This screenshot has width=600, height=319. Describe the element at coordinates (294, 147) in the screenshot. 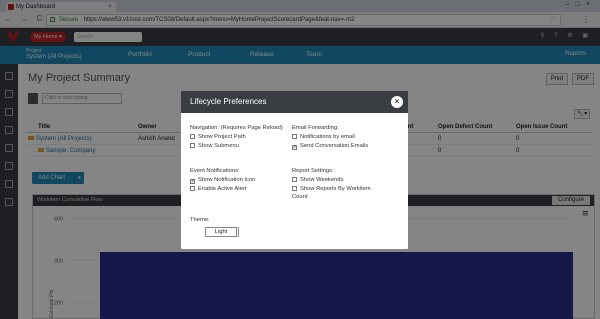

I see `send-conversation-emails-checkbox: ✓` at that location.